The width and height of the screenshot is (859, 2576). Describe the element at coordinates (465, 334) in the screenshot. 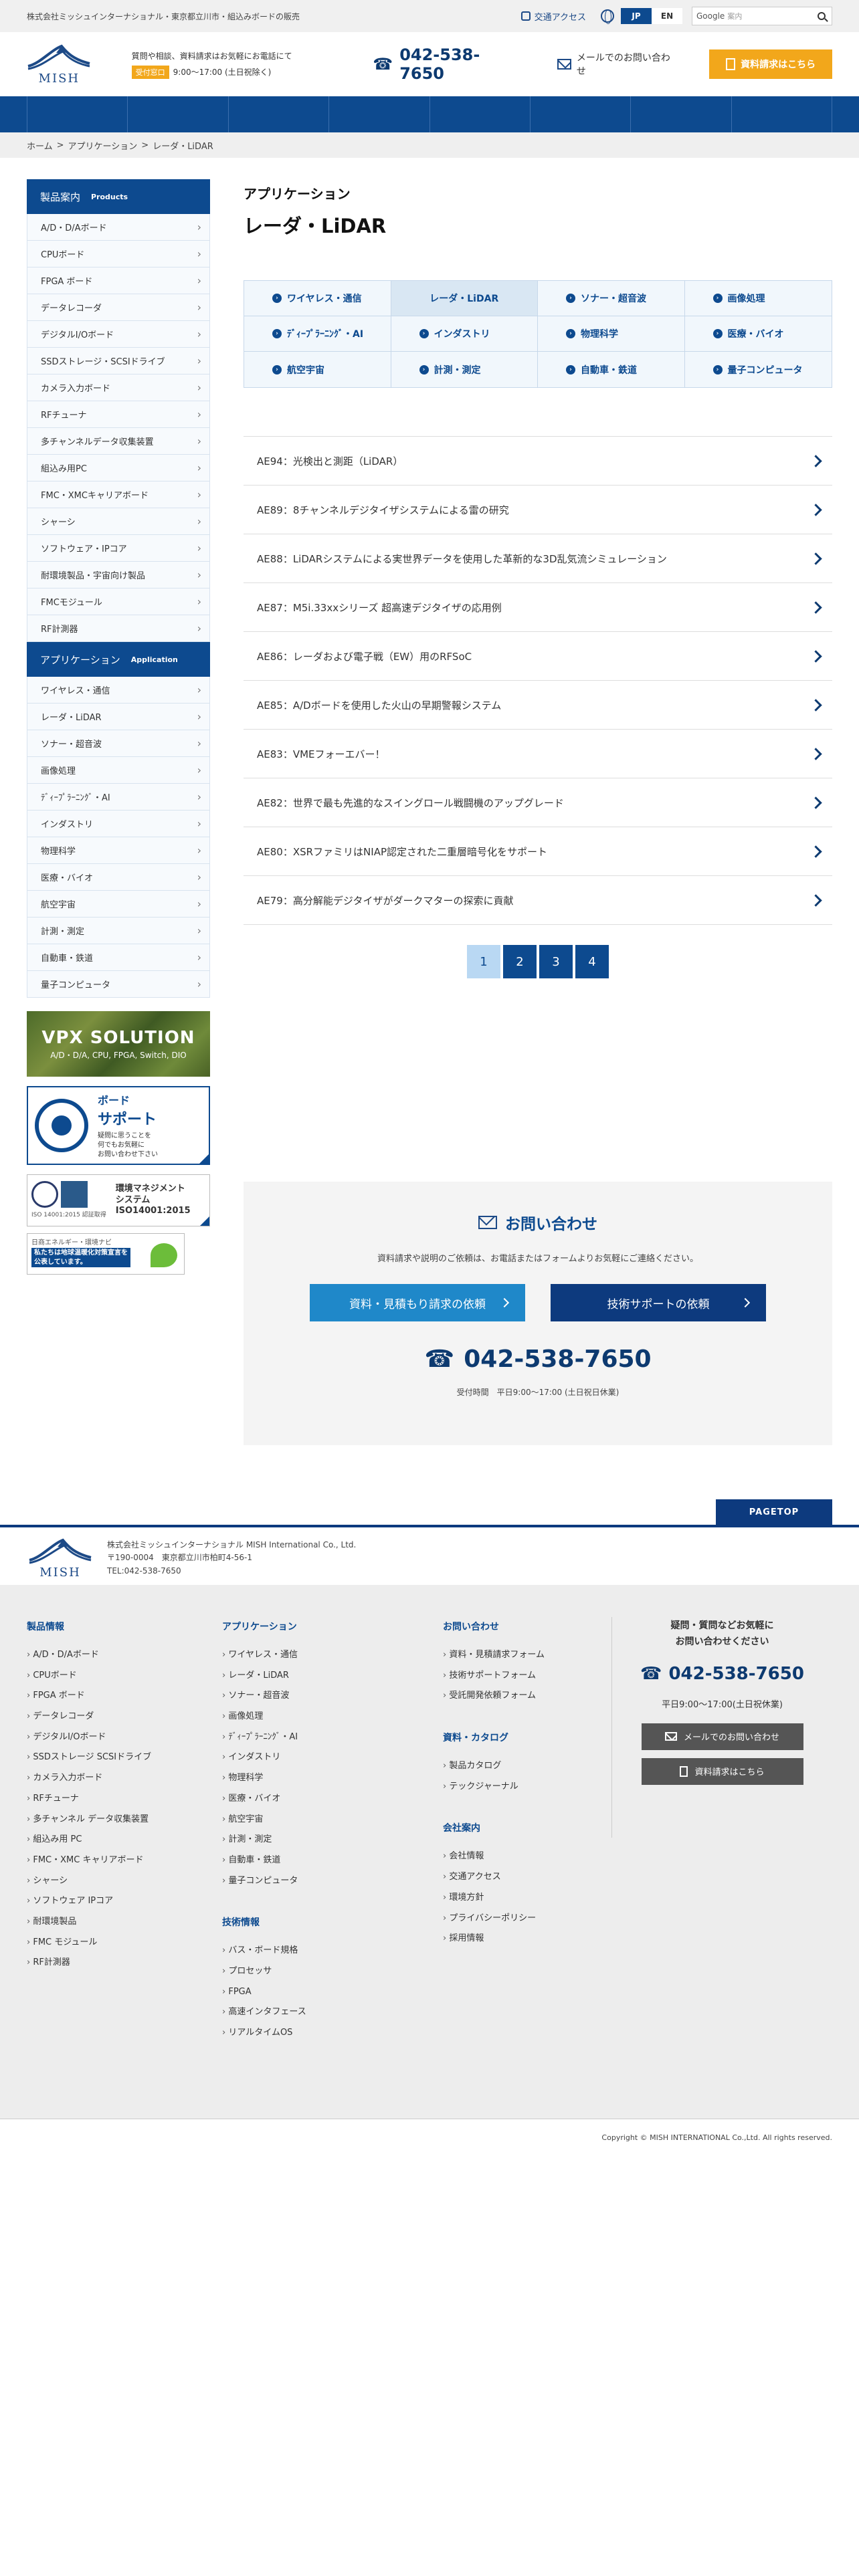

I see `application-tab: › インダストリ` at that location.